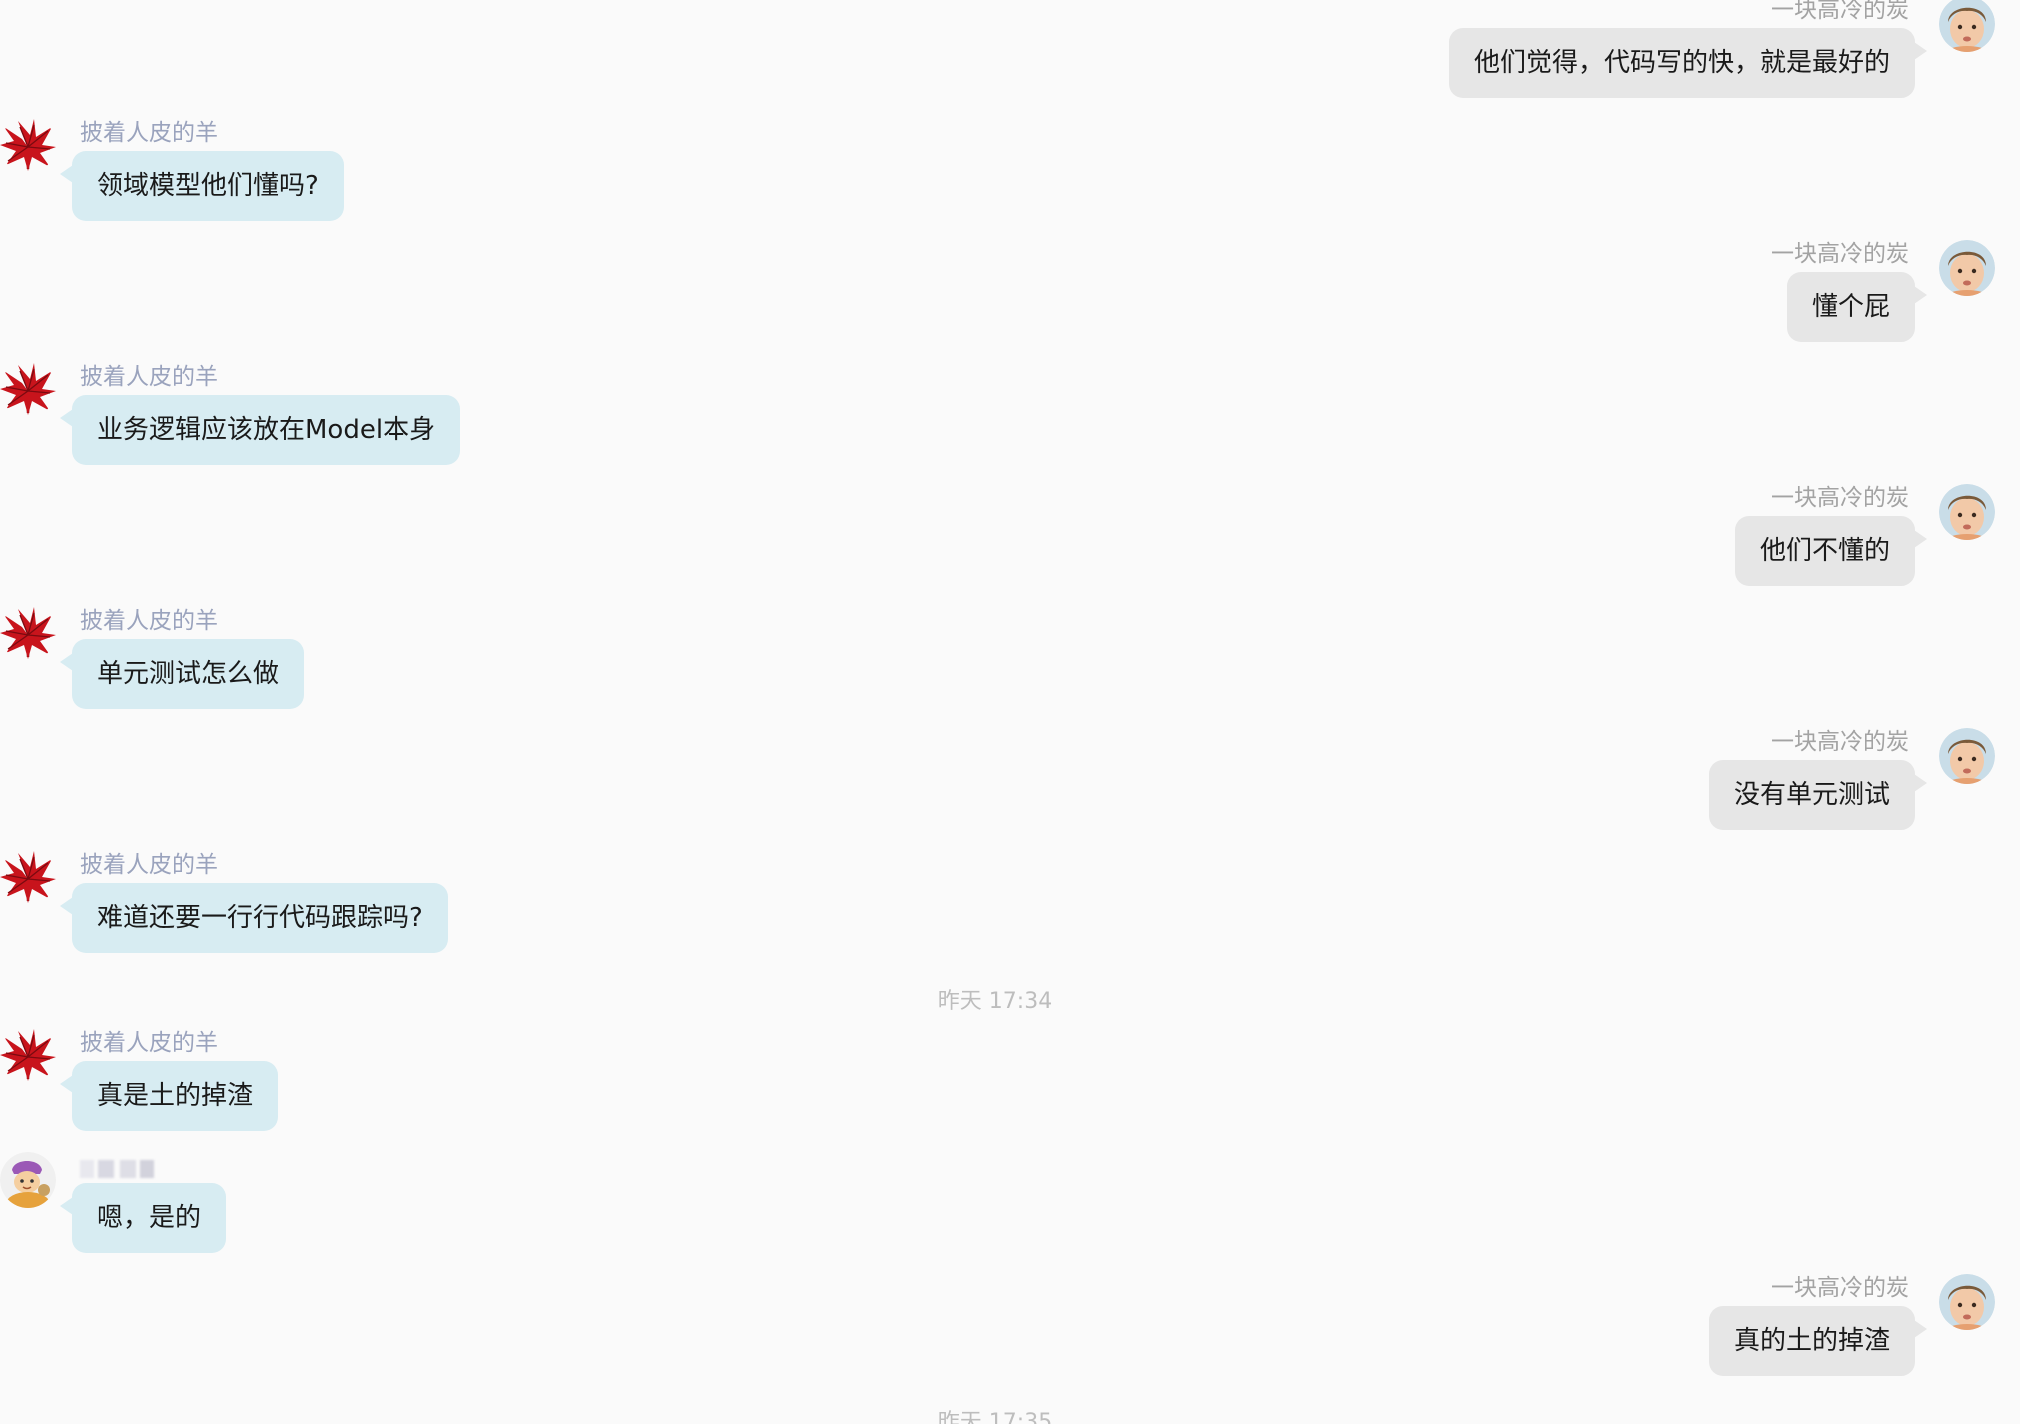 Image resolution: width=2020 pixels, height=1424 pixels. What do you see at coordinates (1688, 63) in the screenshot?
I see `message-bubble: 他们觉得，代码写的快，就是最好的` at bounding box center [1688, 63].